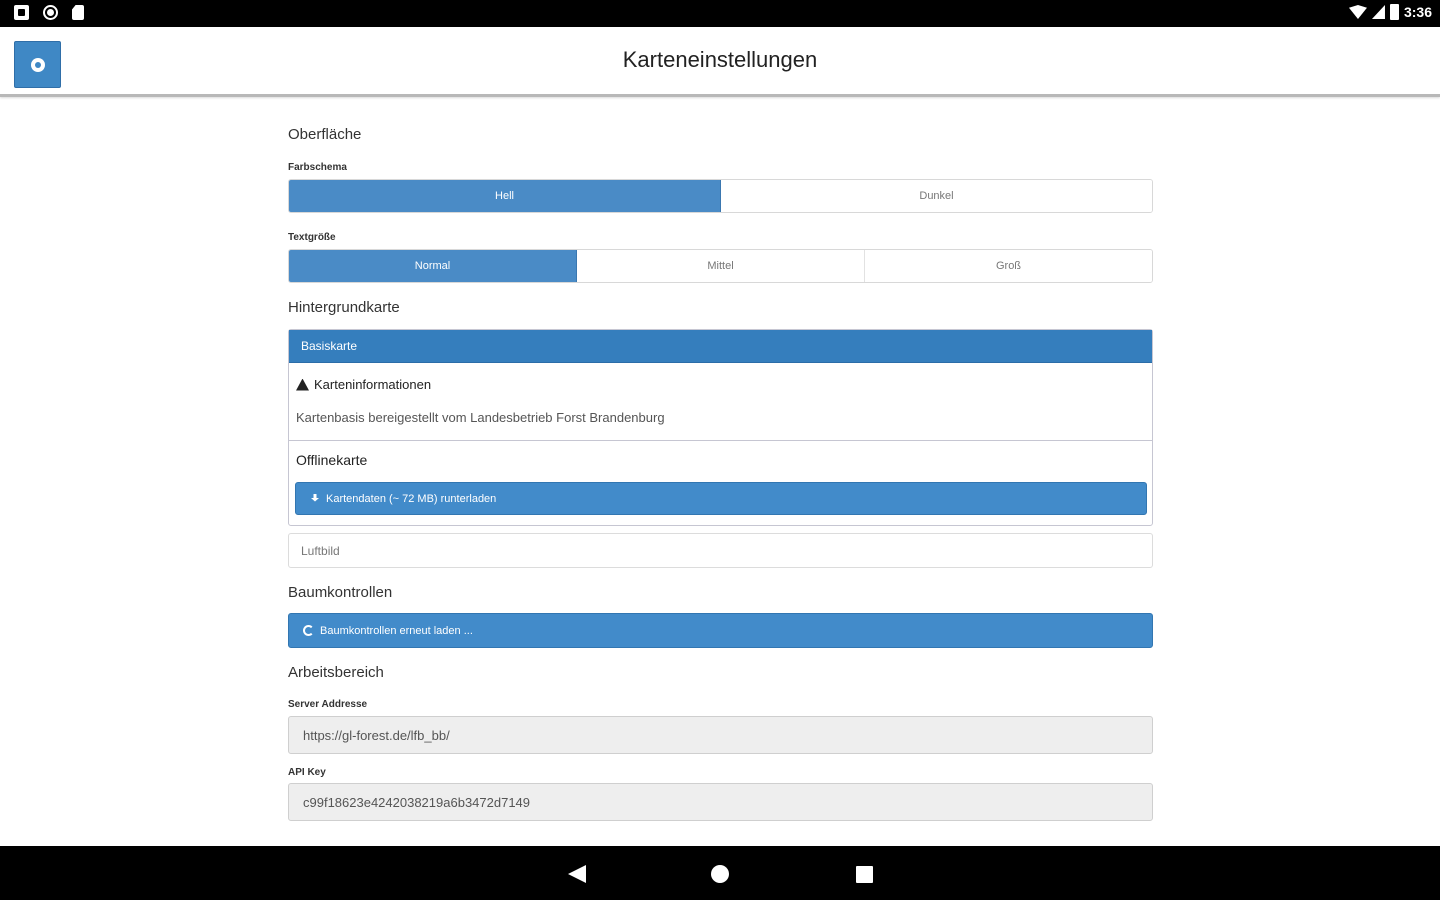  What do you see at coordinates (720, 550) in the screenshot?
I see `aerial-map-option: Luftbild` at bounding box center [720, 550].